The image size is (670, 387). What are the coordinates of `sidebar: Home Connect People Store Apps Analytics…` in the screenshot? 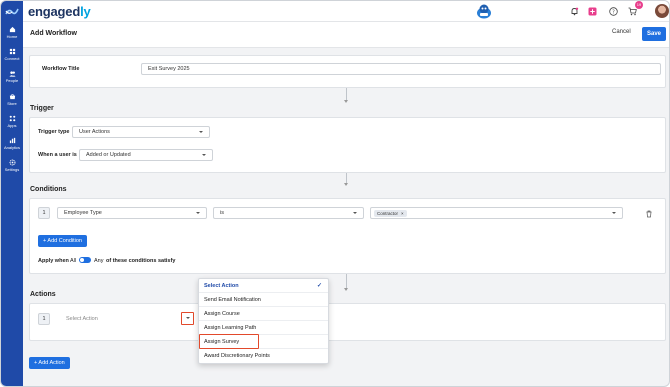 It's located at (12, 193).